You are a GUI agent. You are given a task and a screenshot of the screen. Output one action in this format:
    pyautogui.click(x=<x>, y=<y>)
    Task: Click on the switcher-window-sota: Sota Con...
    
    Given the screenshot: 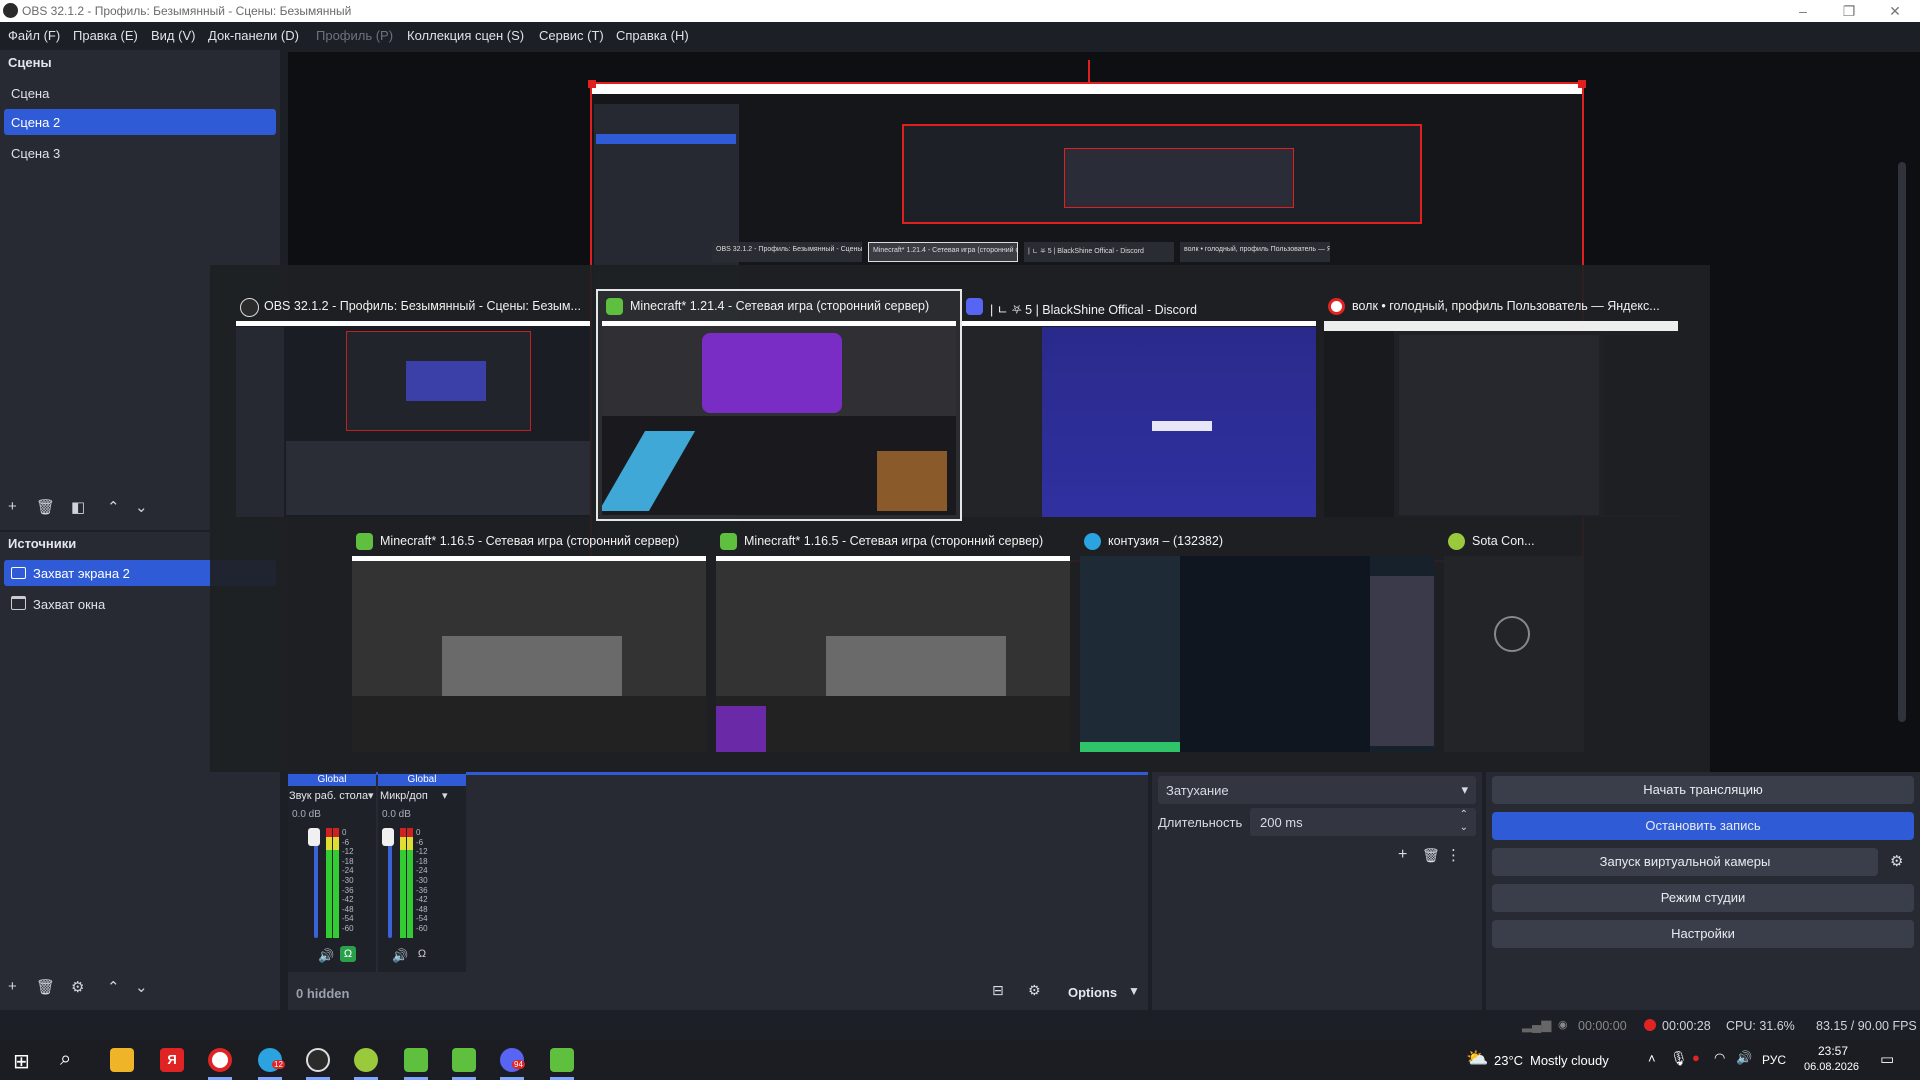 What is the action you would take?
    pyautogui.click(x=1514, y=641)
    